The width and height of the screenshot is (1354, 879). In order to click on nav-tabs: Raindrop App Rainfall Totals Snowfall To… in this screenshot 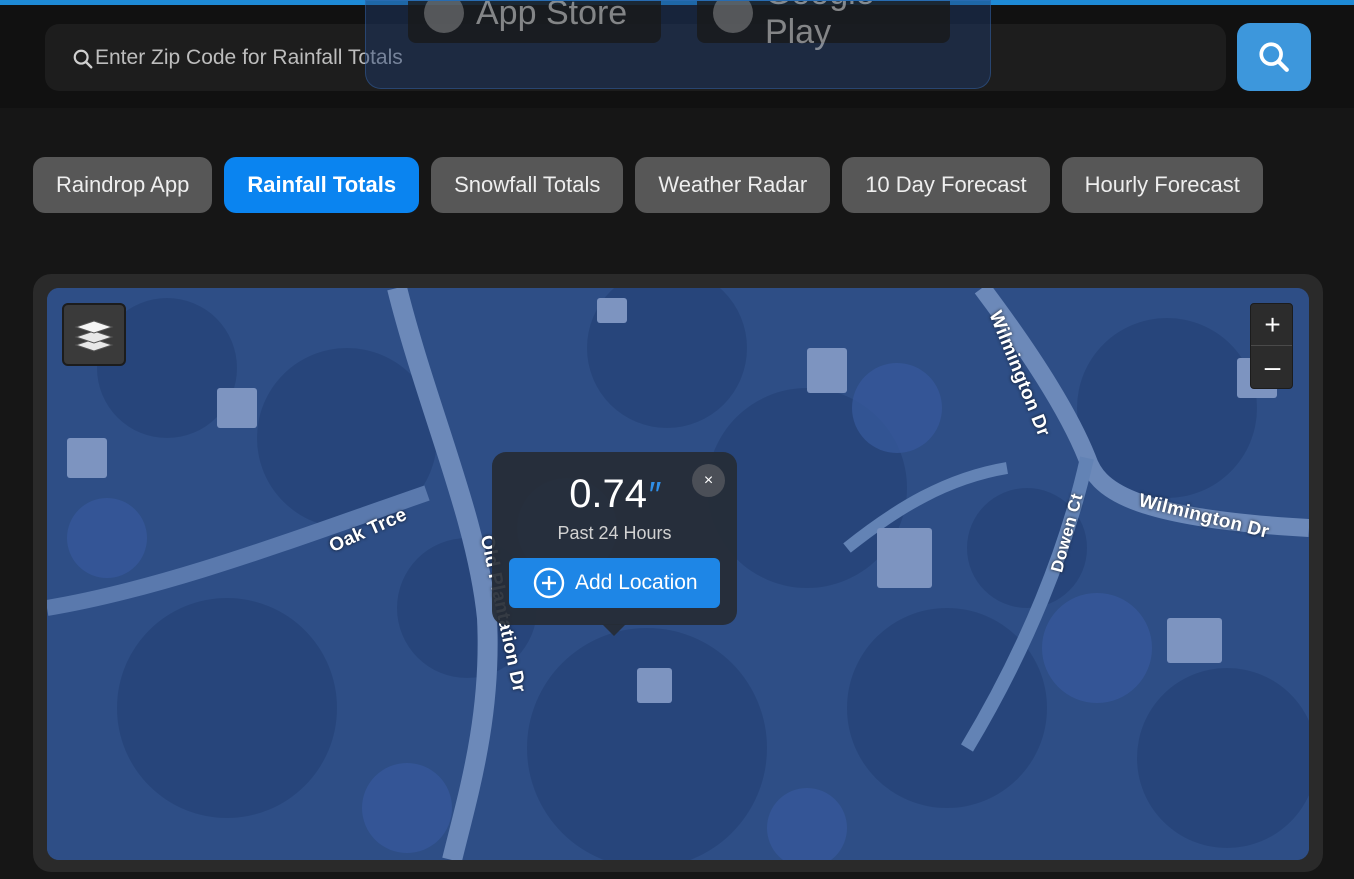, I will do `click(648, 185)`.